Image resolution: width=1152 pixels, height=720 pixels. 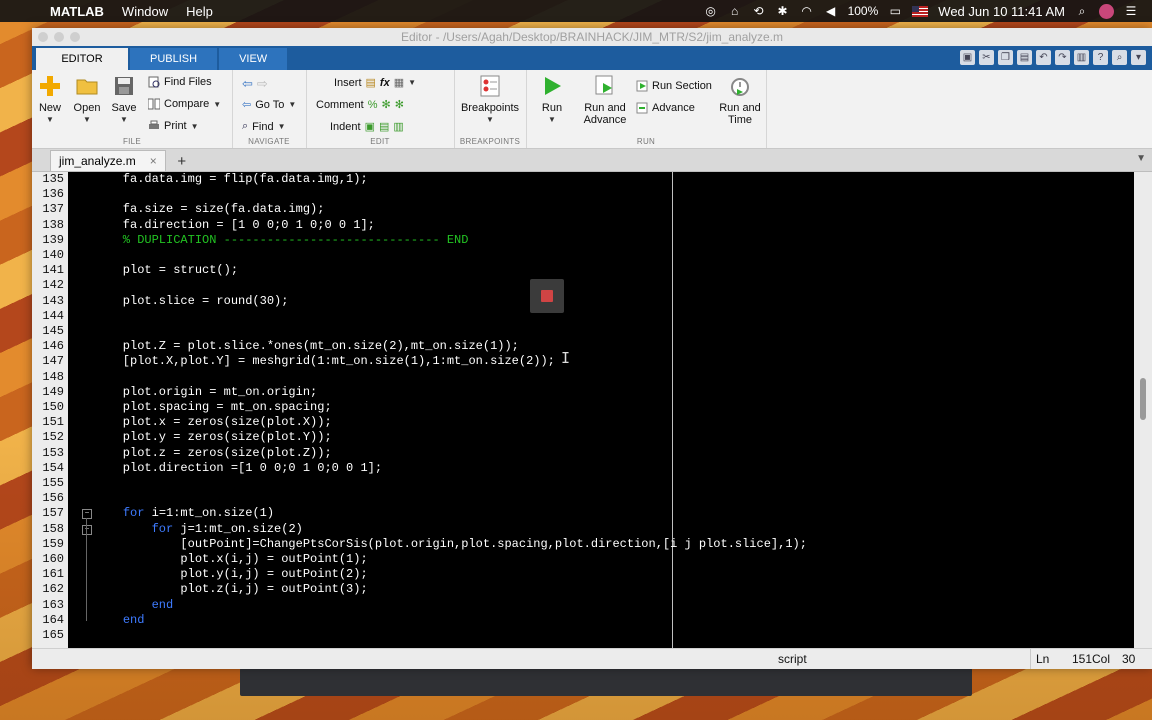 What do you see at coordinates (124, 99) in the screenshot?
I see `save-button: Save ▼` at bounding box center [124, 99].